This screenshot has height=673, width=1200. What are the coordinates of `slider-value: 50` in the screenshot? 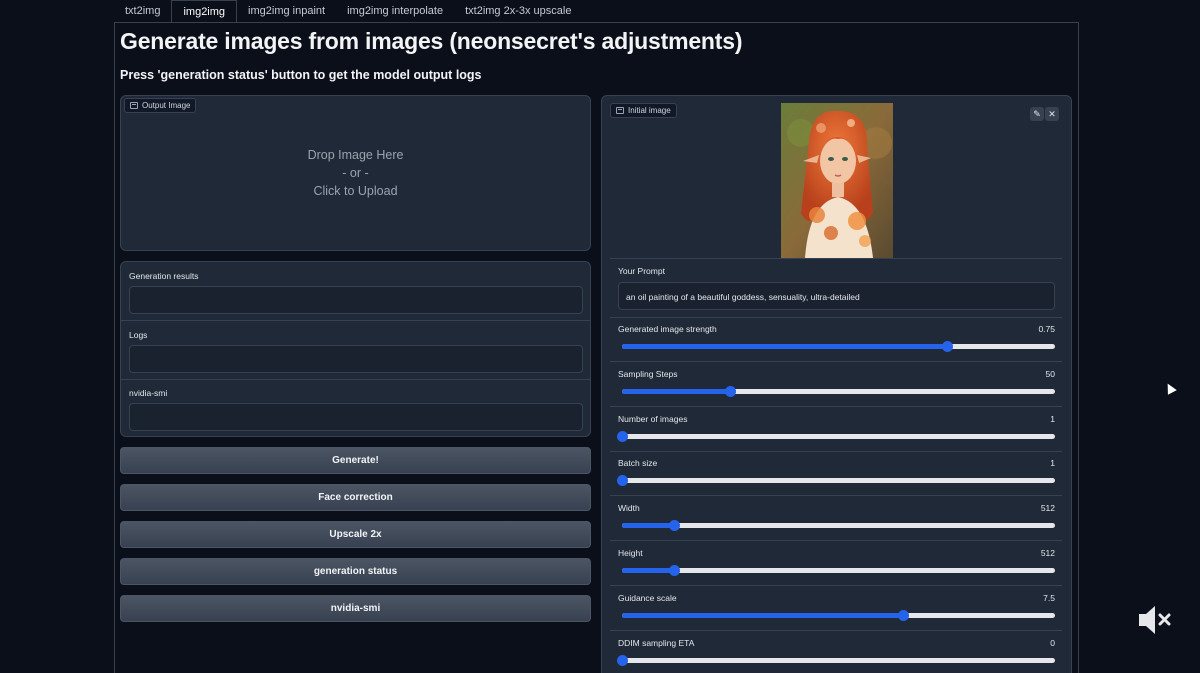 It's located at (1050, 374).